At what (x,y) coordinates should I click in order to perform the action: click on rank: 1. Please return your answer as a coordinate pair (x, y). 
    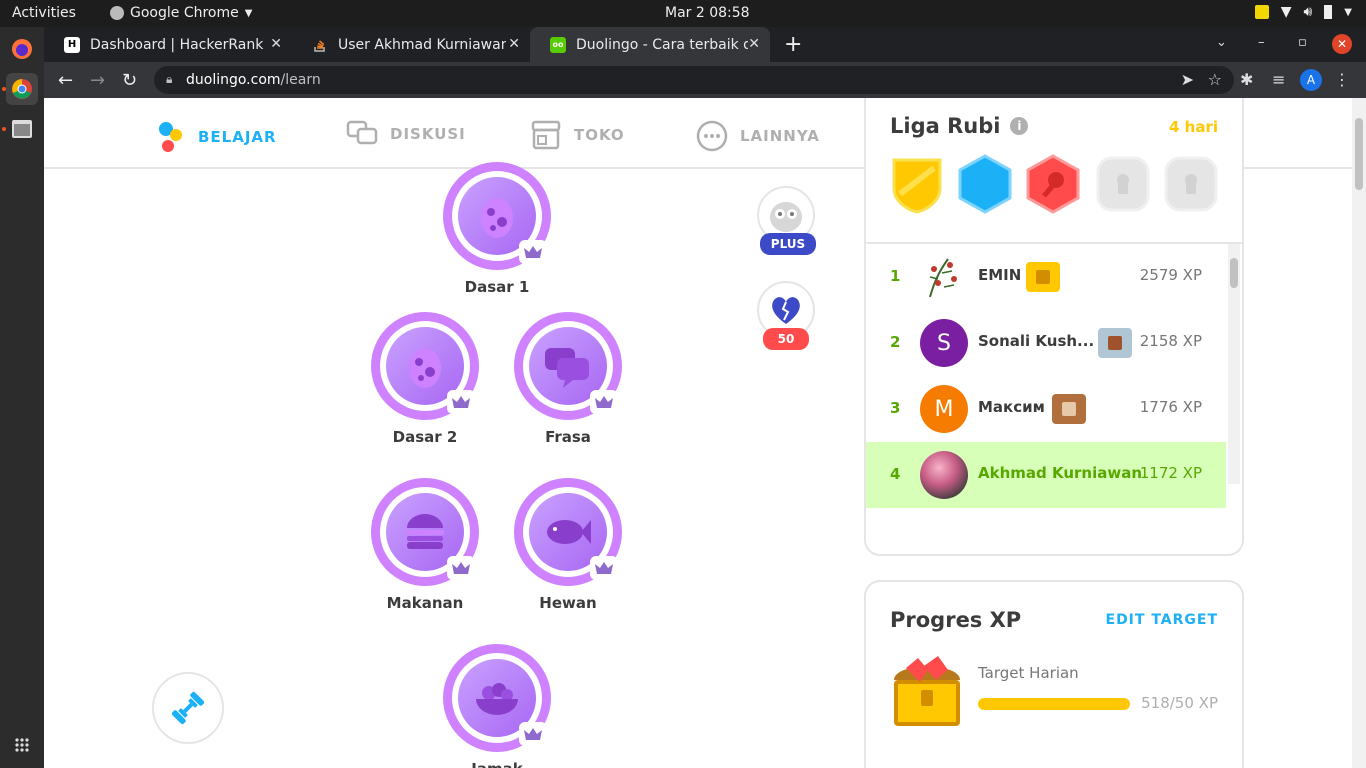
    Looking at the image, I should click on (895, 276).